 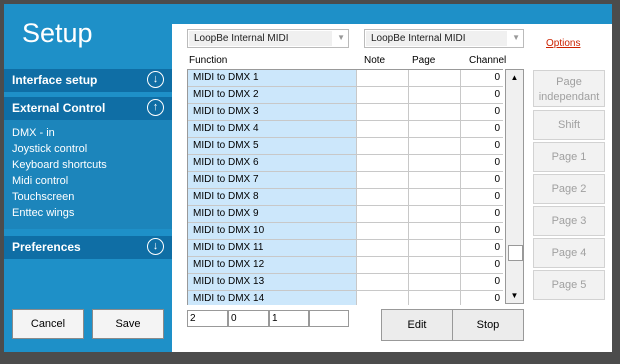 I want to click on external-control-header: External Control ↑, so click(x=88, y=108).